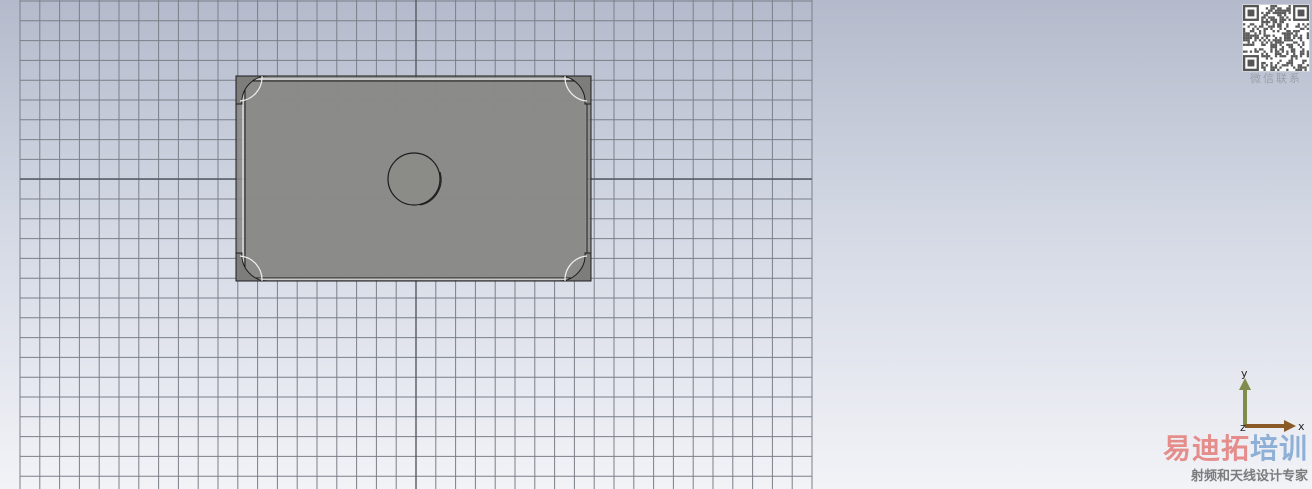  What do you see at coordinates (1230, 447) in the screenshot?
I see `watermark-title: 易迪拓培训` at bounding box center [1230, 447].